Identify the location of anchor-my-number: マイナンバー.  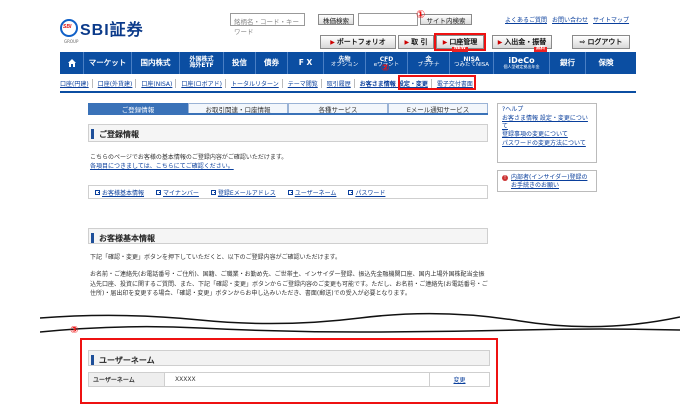
(177, 192).